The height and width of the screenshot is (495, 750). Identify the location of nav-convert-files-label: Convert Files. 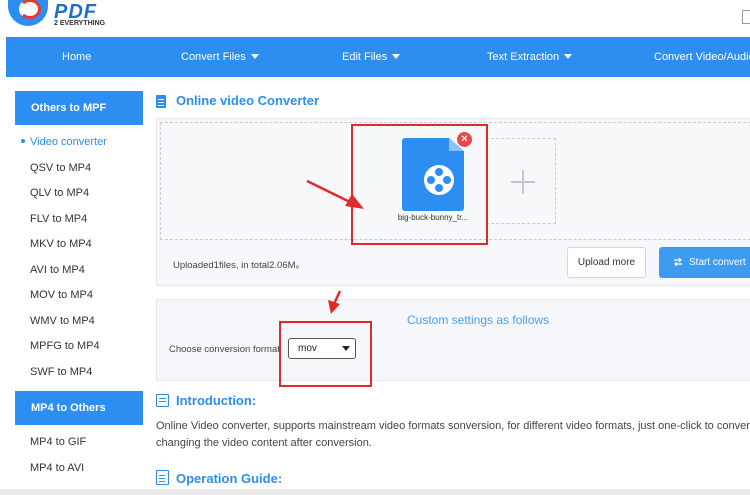
(213, 57).